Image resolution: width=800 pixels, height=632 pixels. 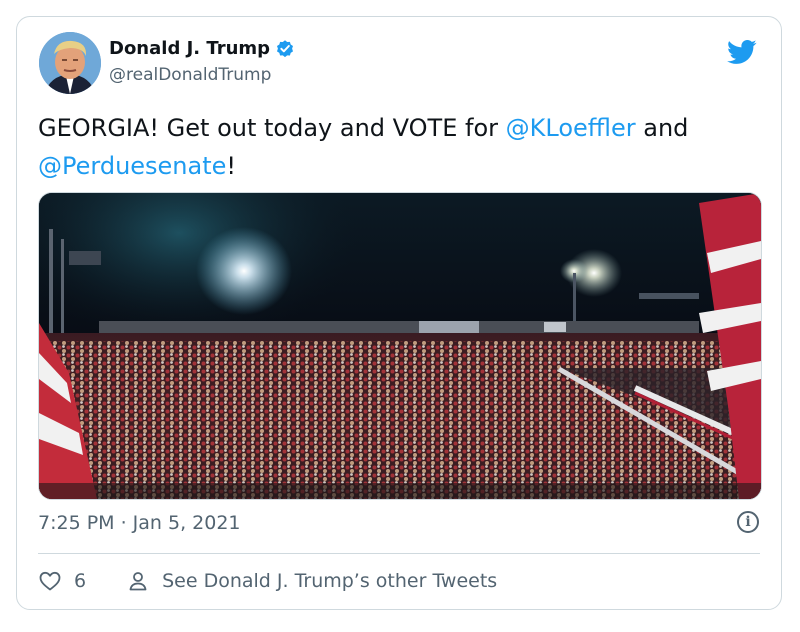 What do you see at coordinates (190, 75) in the screenshot?
I see `author-handle: @realDonaldTrump` at bounding box center [190, 75].